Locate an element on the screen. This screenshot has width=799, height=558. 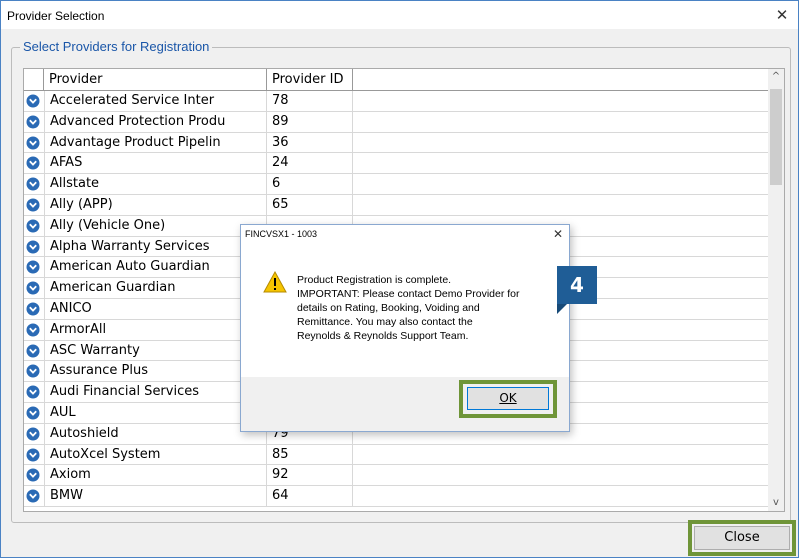
table-row: Axiom 92 is located at coordinates (396, 476).